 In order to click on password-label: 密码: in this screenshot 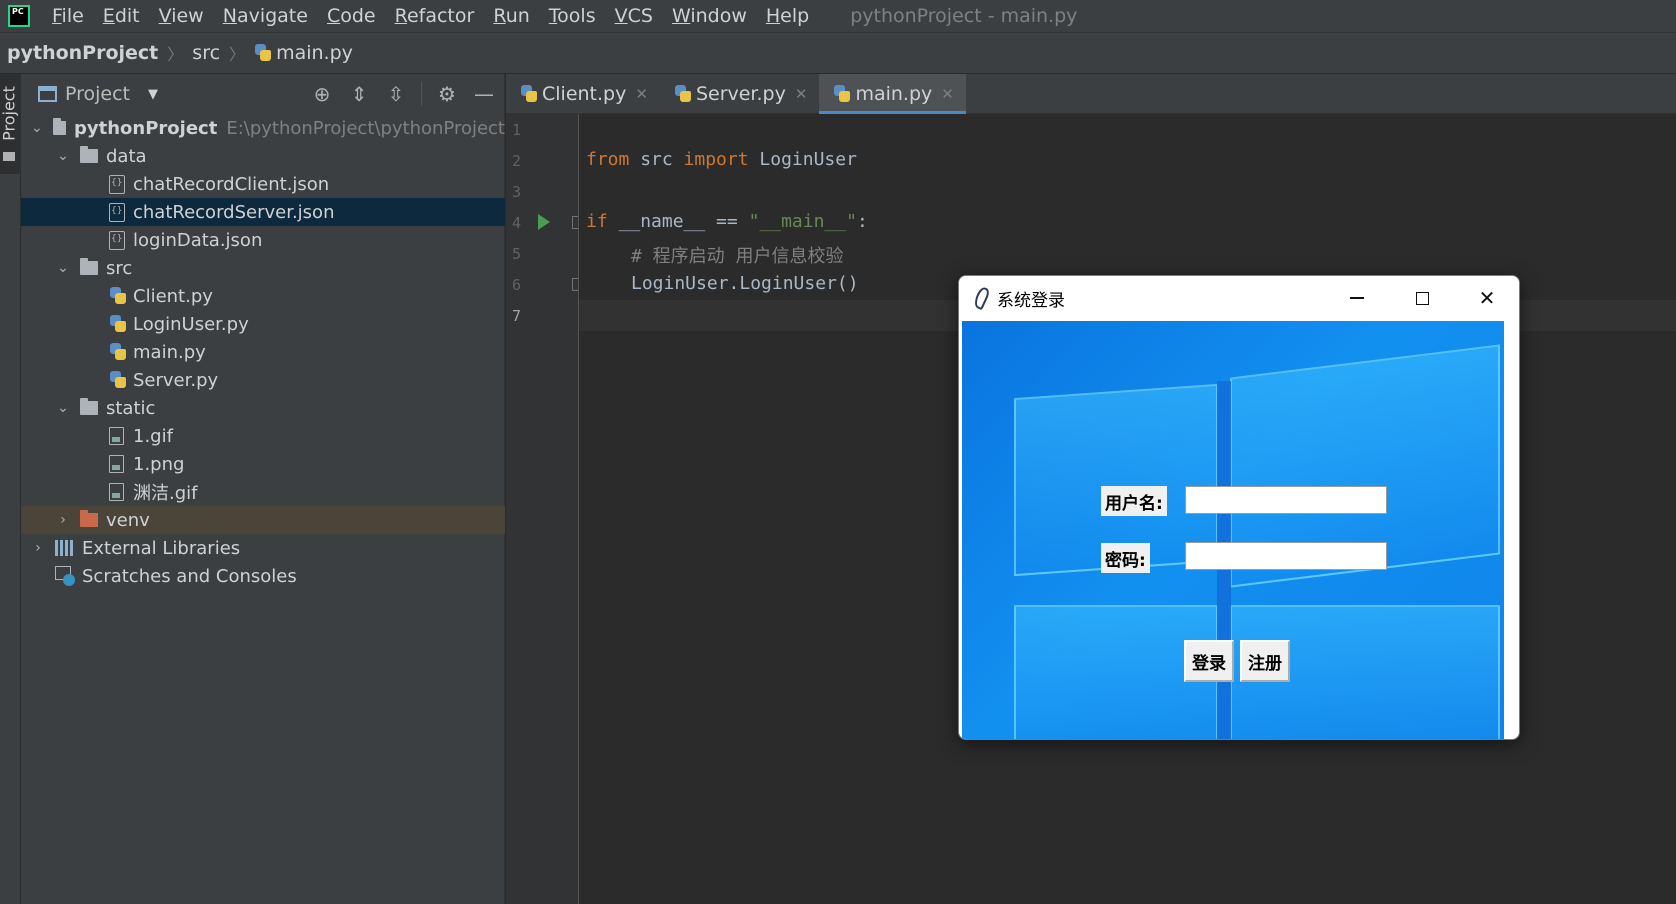, I will do `click(1125, 558)`.